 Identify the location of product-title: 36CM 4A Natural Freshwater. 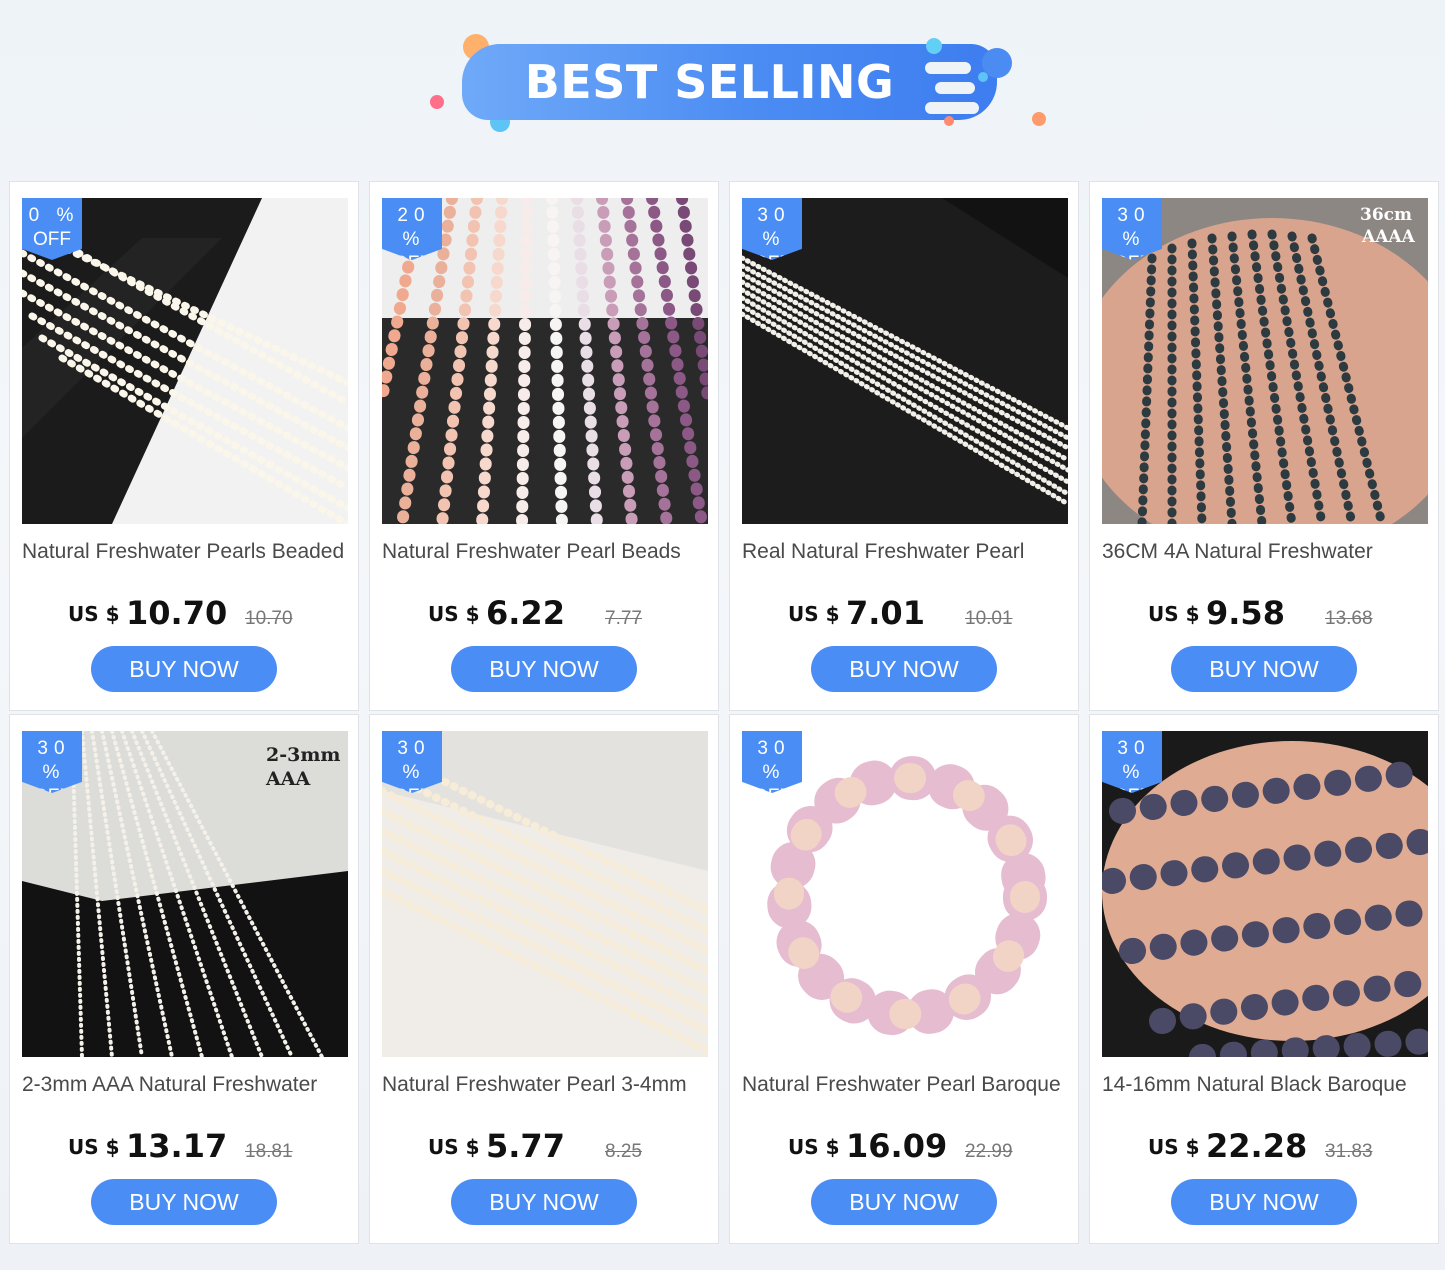
(1267, 552).